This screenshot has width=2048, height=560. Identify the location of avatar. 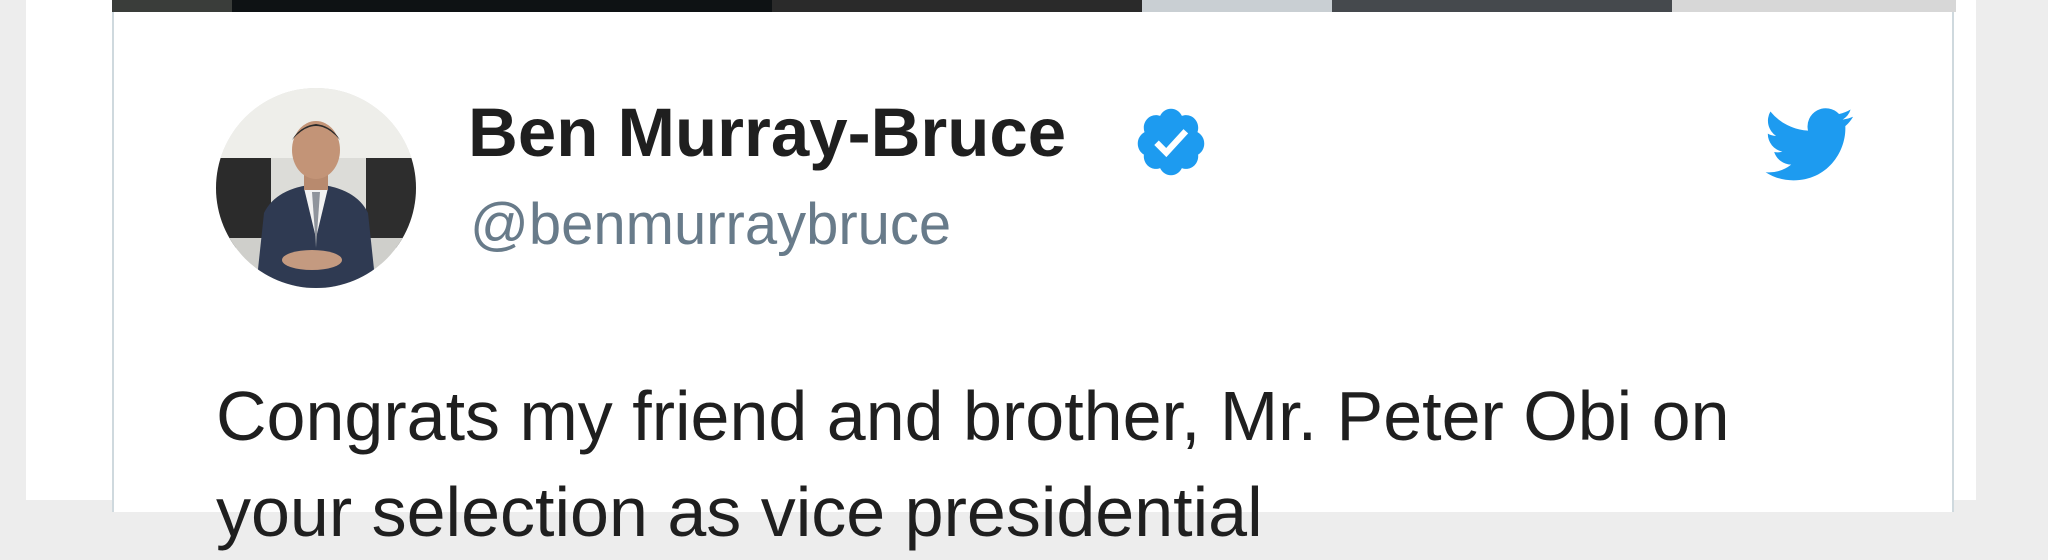
(316, 188).